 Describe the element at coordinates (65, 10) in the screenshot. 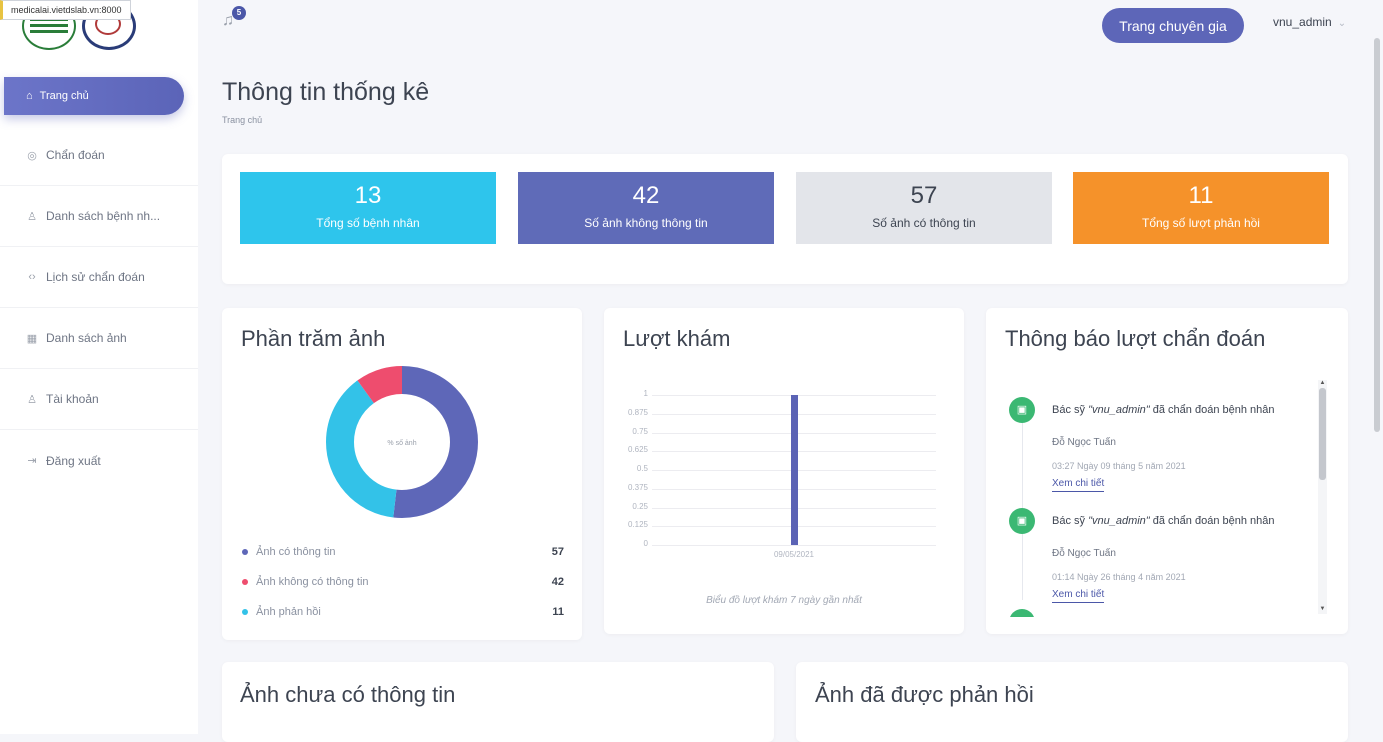

I see `url-tooltip: medicalai.vietdslab.vn:8000` at that location.